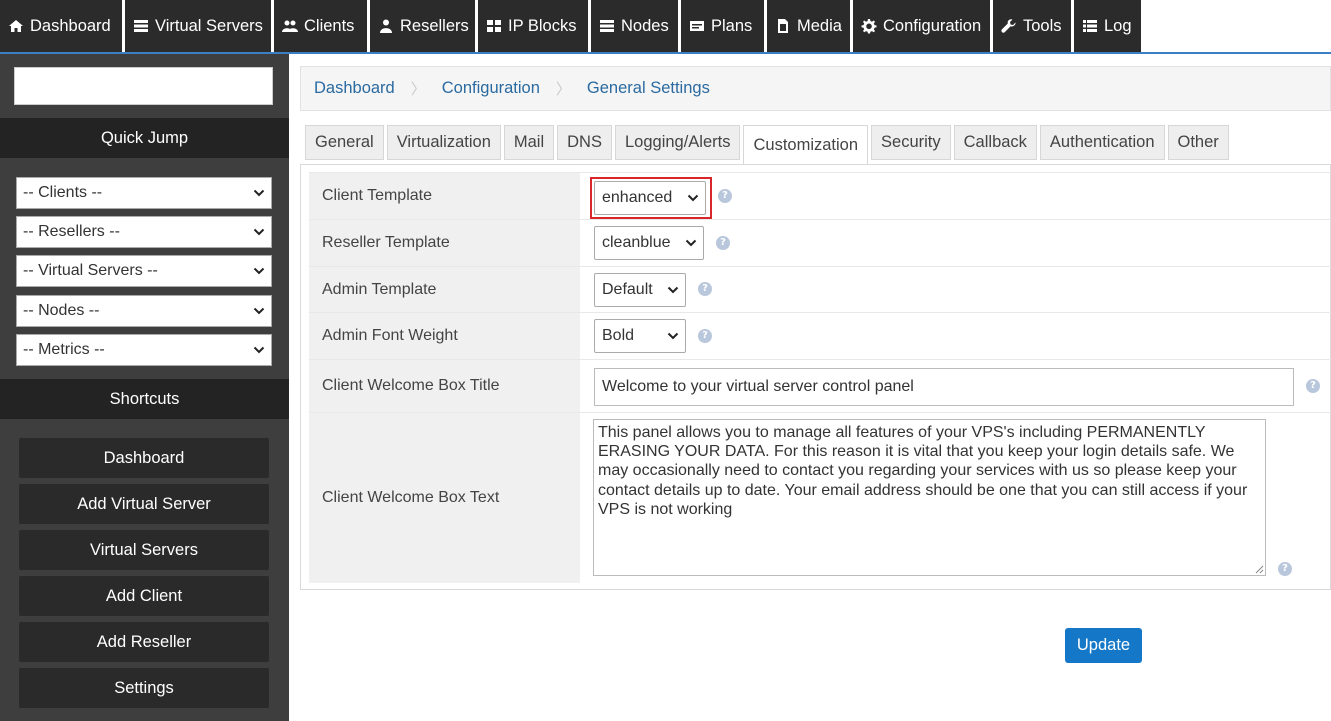 This screenshot has height=721, width=1331. I want to click on clients-select: -- Clients --, so click(144, 193).